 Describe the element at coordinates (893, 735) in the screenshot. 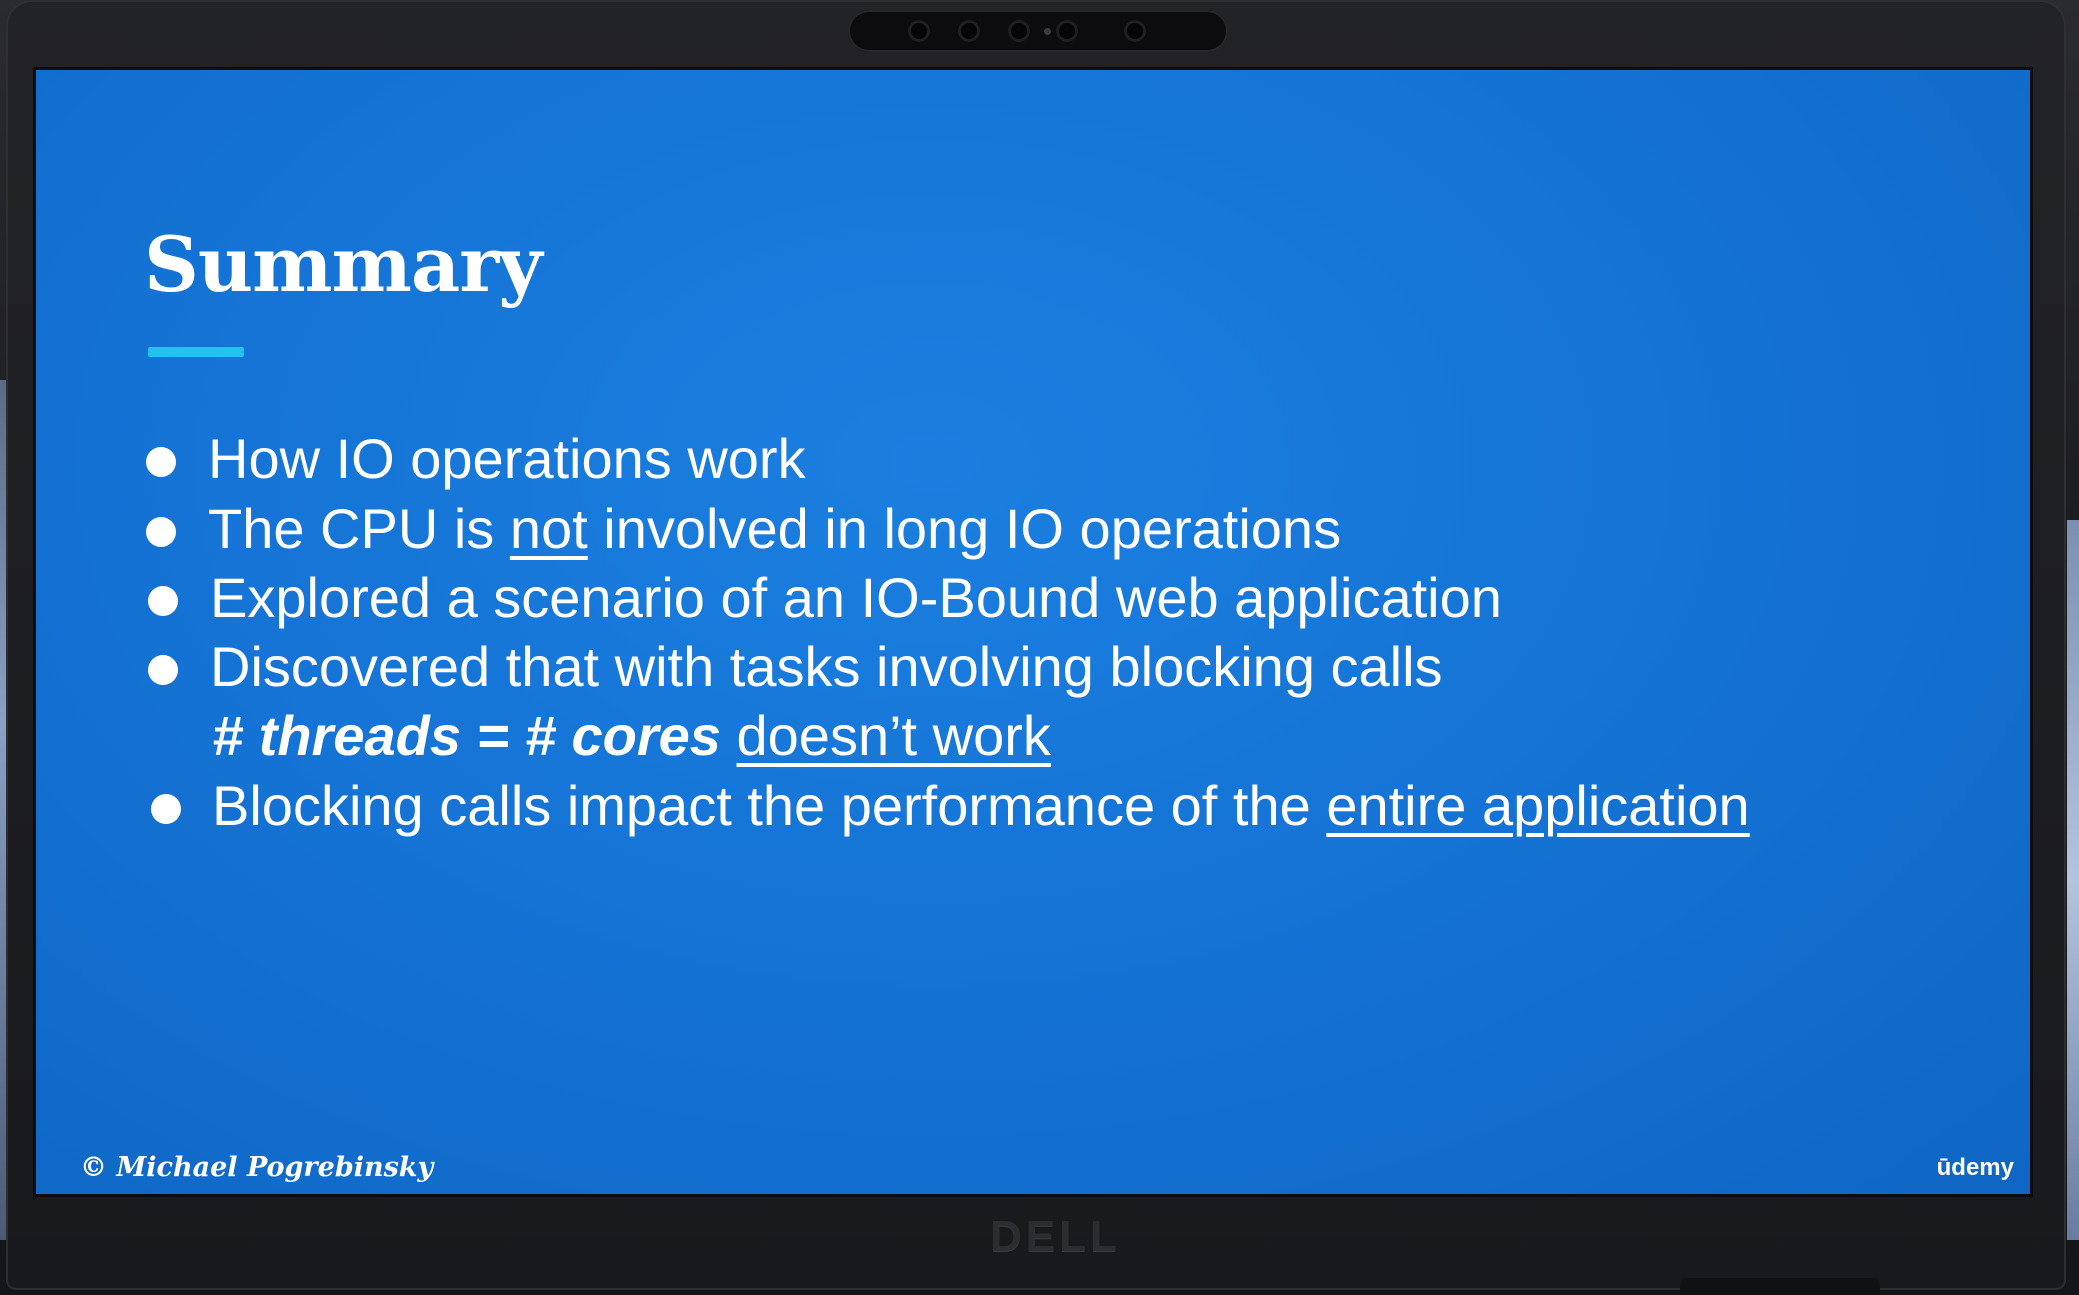

I see `bullet-text: doesn’t work` at that location.